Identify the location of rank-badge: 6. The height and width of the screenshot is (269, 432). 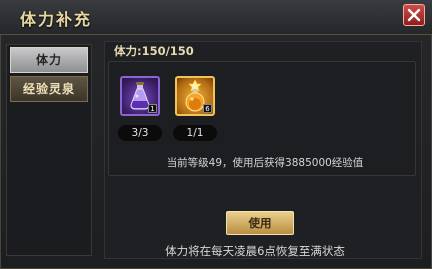
(207, 108).